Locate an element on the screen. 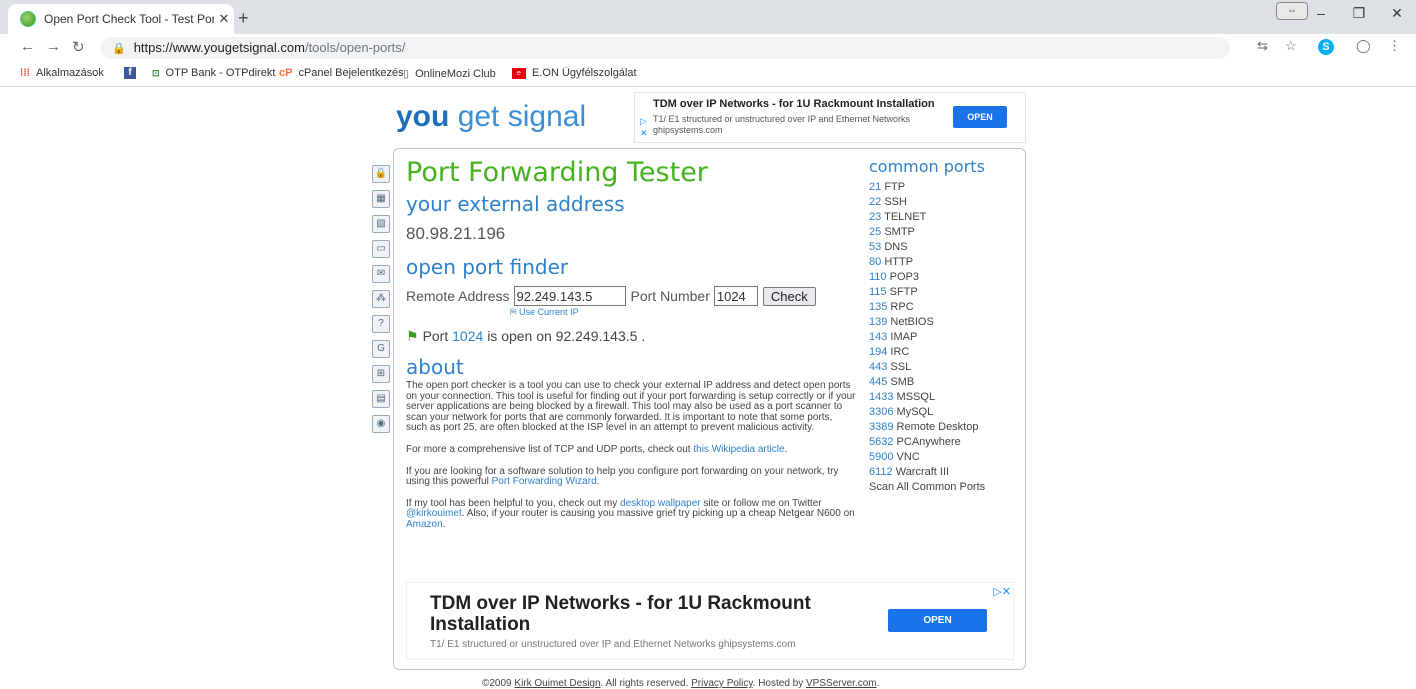  port-number-link: 443 is located at coordinates (878, 367).